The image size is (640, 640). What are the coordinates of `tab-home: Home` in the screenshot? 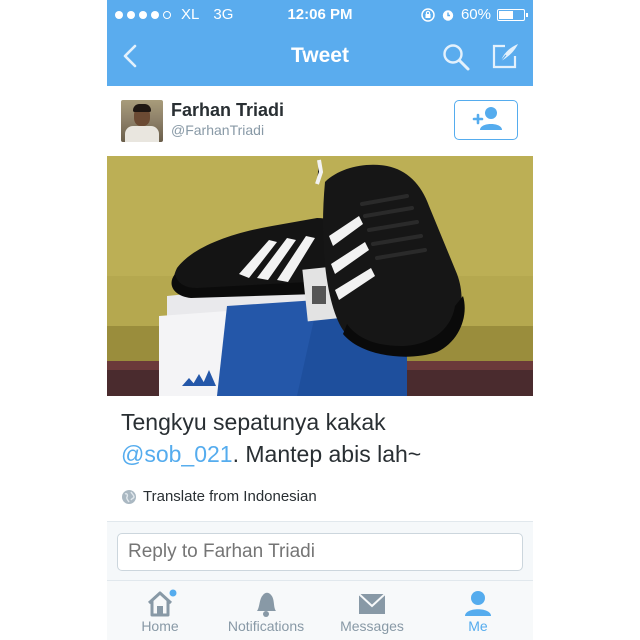 It's located at (160, 610).